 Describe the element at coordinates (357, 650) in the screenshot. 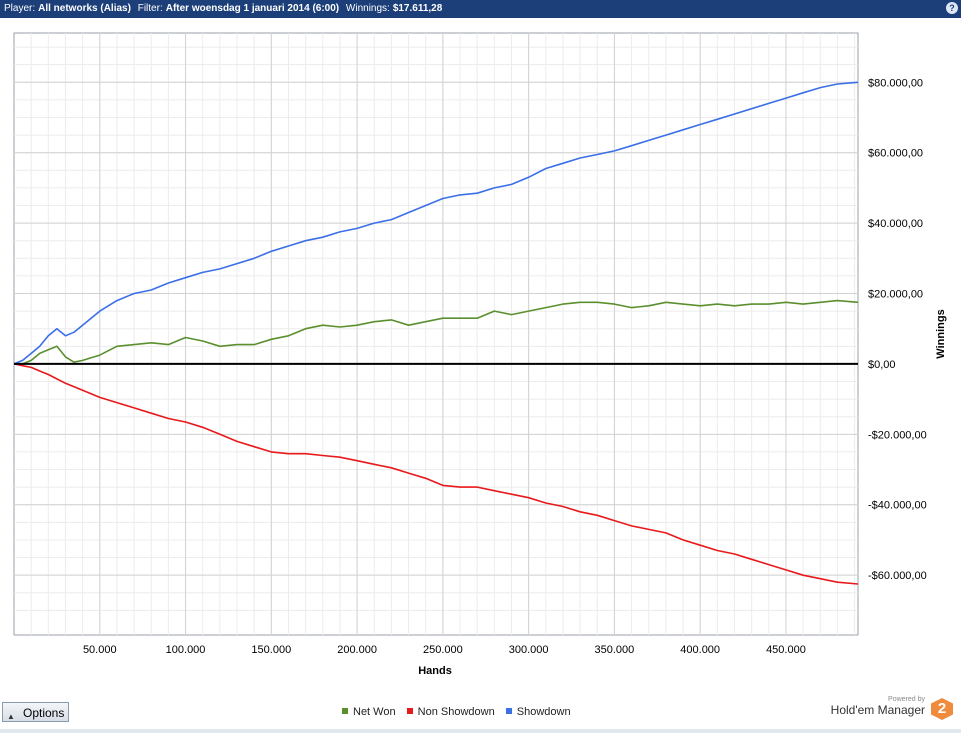

I see `x-tick-label: 200.000` at that location.